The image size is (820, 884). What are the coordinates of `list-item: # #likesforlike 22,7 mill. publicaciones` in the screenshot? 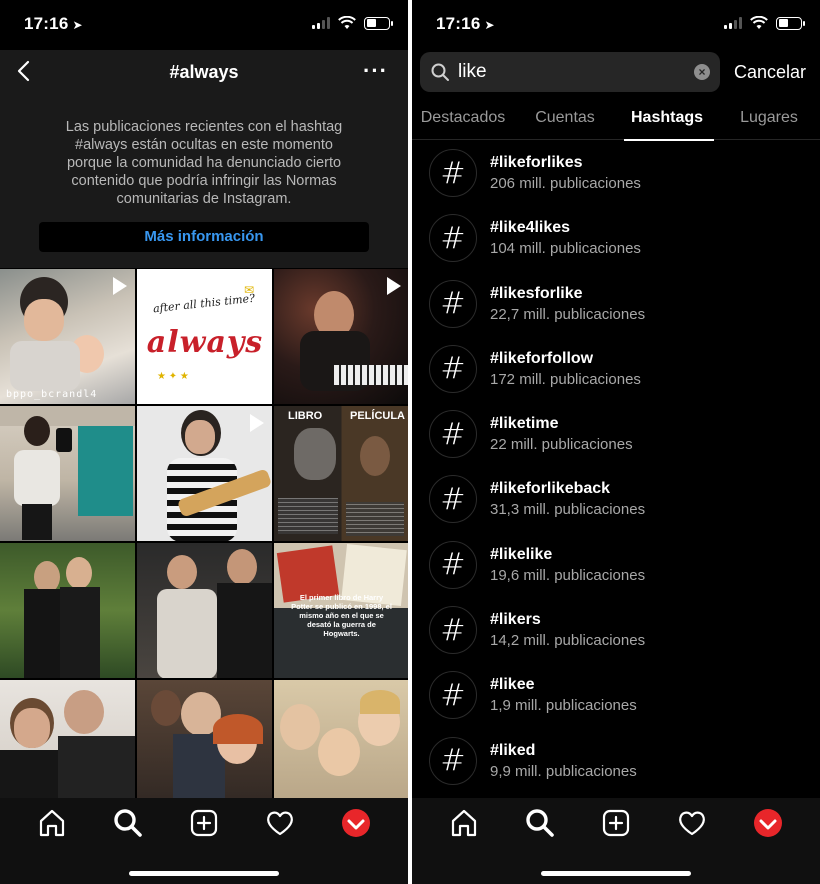 It's located at (616, 303).